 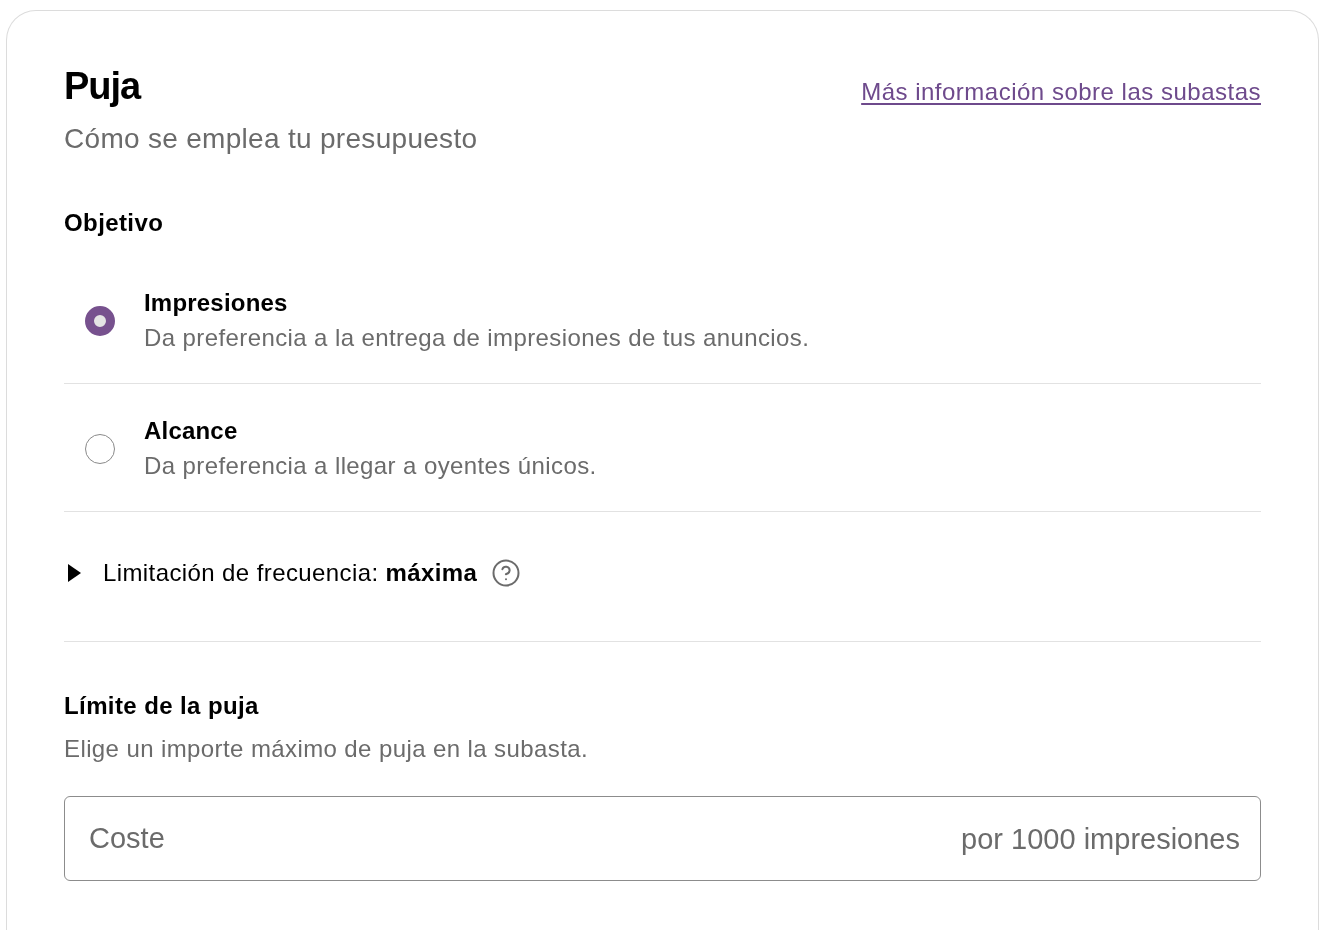 What do you see at coordinates (327, 749) in the screenshot?
I see `section-description: Elige un importe máximo de puja en la subasta.` at bounding box center [327, 749].